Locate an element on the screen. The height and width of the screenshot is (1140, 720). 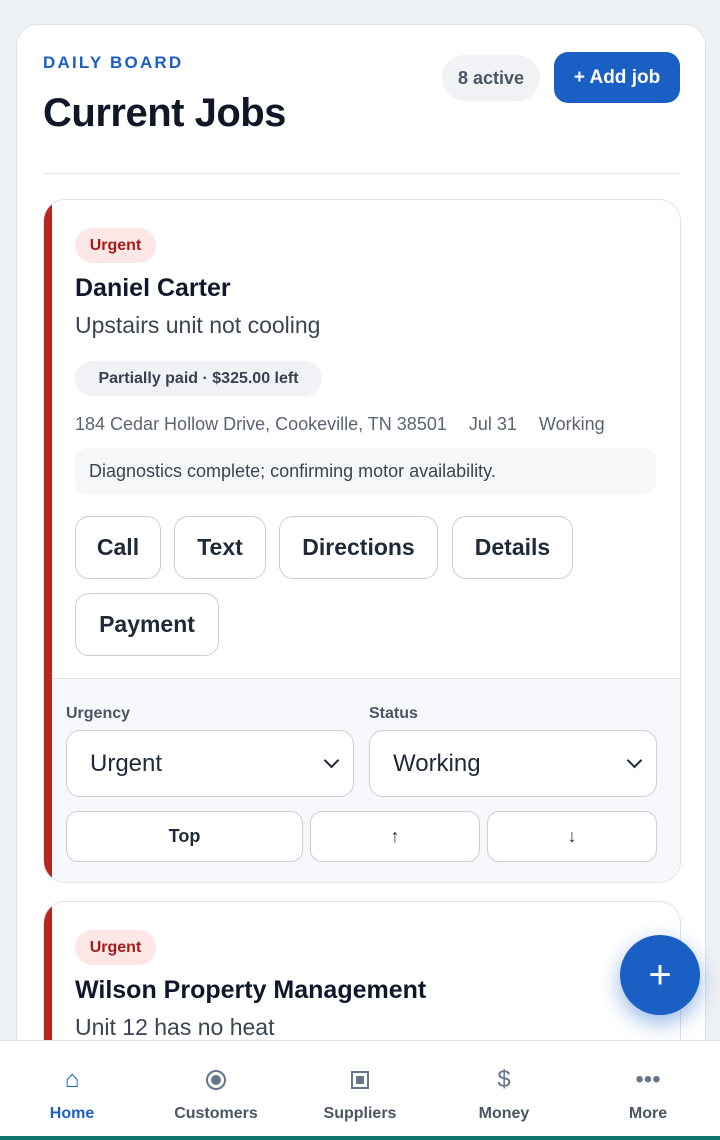
header-divider is located at coordinates (362, 173).